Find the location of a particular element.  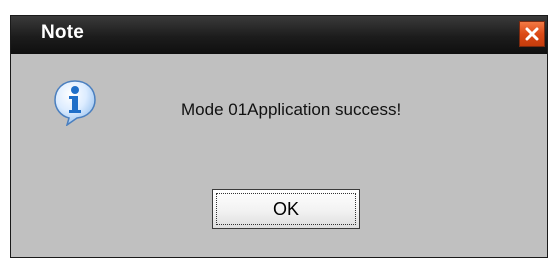

close-icon is located at coordinates (532, 34).